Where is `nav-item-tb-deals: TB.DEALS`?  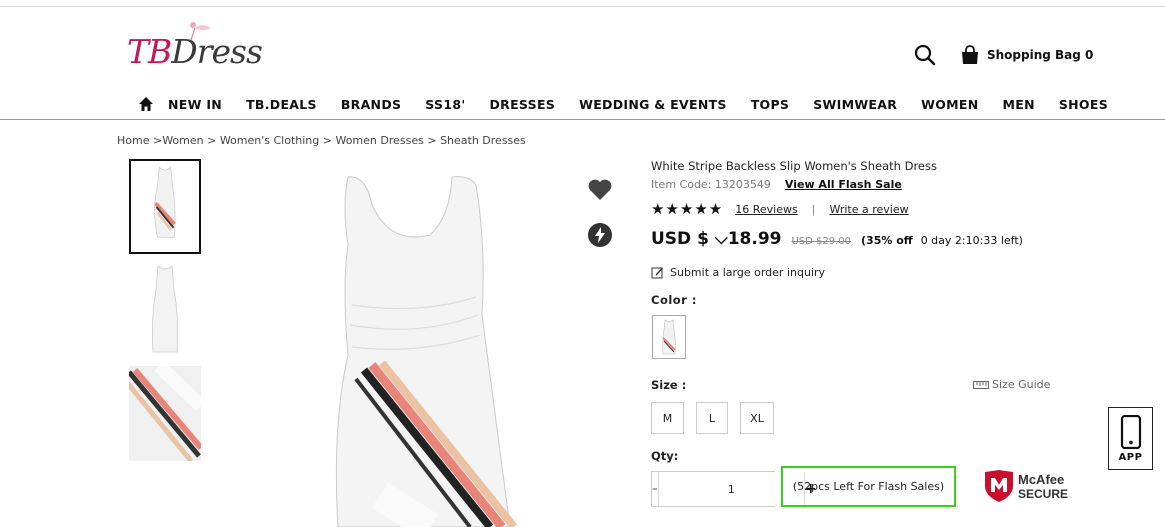 nav-item-tb-deals: TB.DEALS is located at coordinates (281, 104).